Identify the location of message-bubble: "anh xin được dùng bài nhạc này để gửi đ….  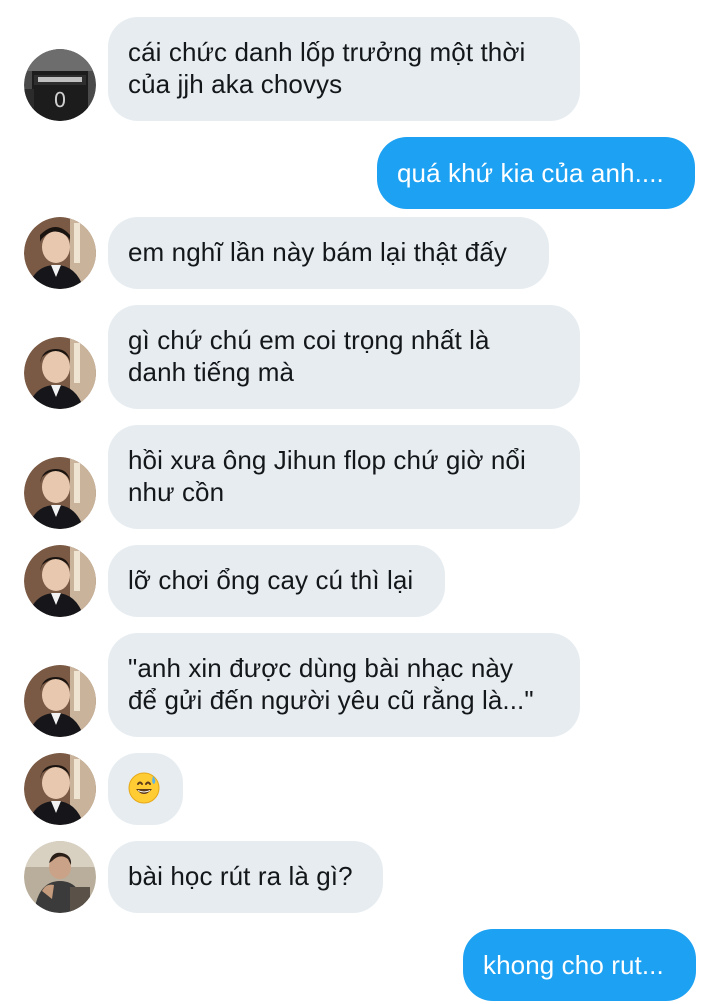
(344, 685).